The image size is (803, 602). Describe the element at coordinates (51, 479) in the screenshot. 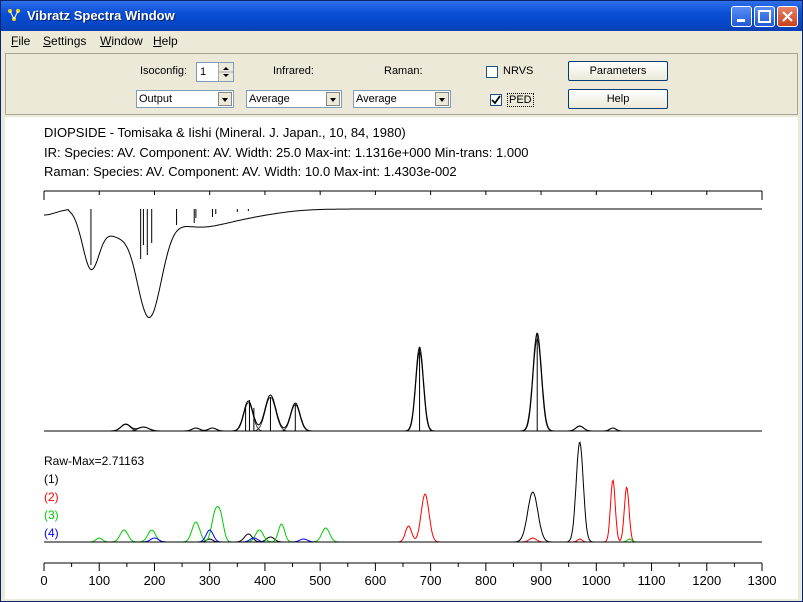

I see `ped-label-1: (1)` at that location.